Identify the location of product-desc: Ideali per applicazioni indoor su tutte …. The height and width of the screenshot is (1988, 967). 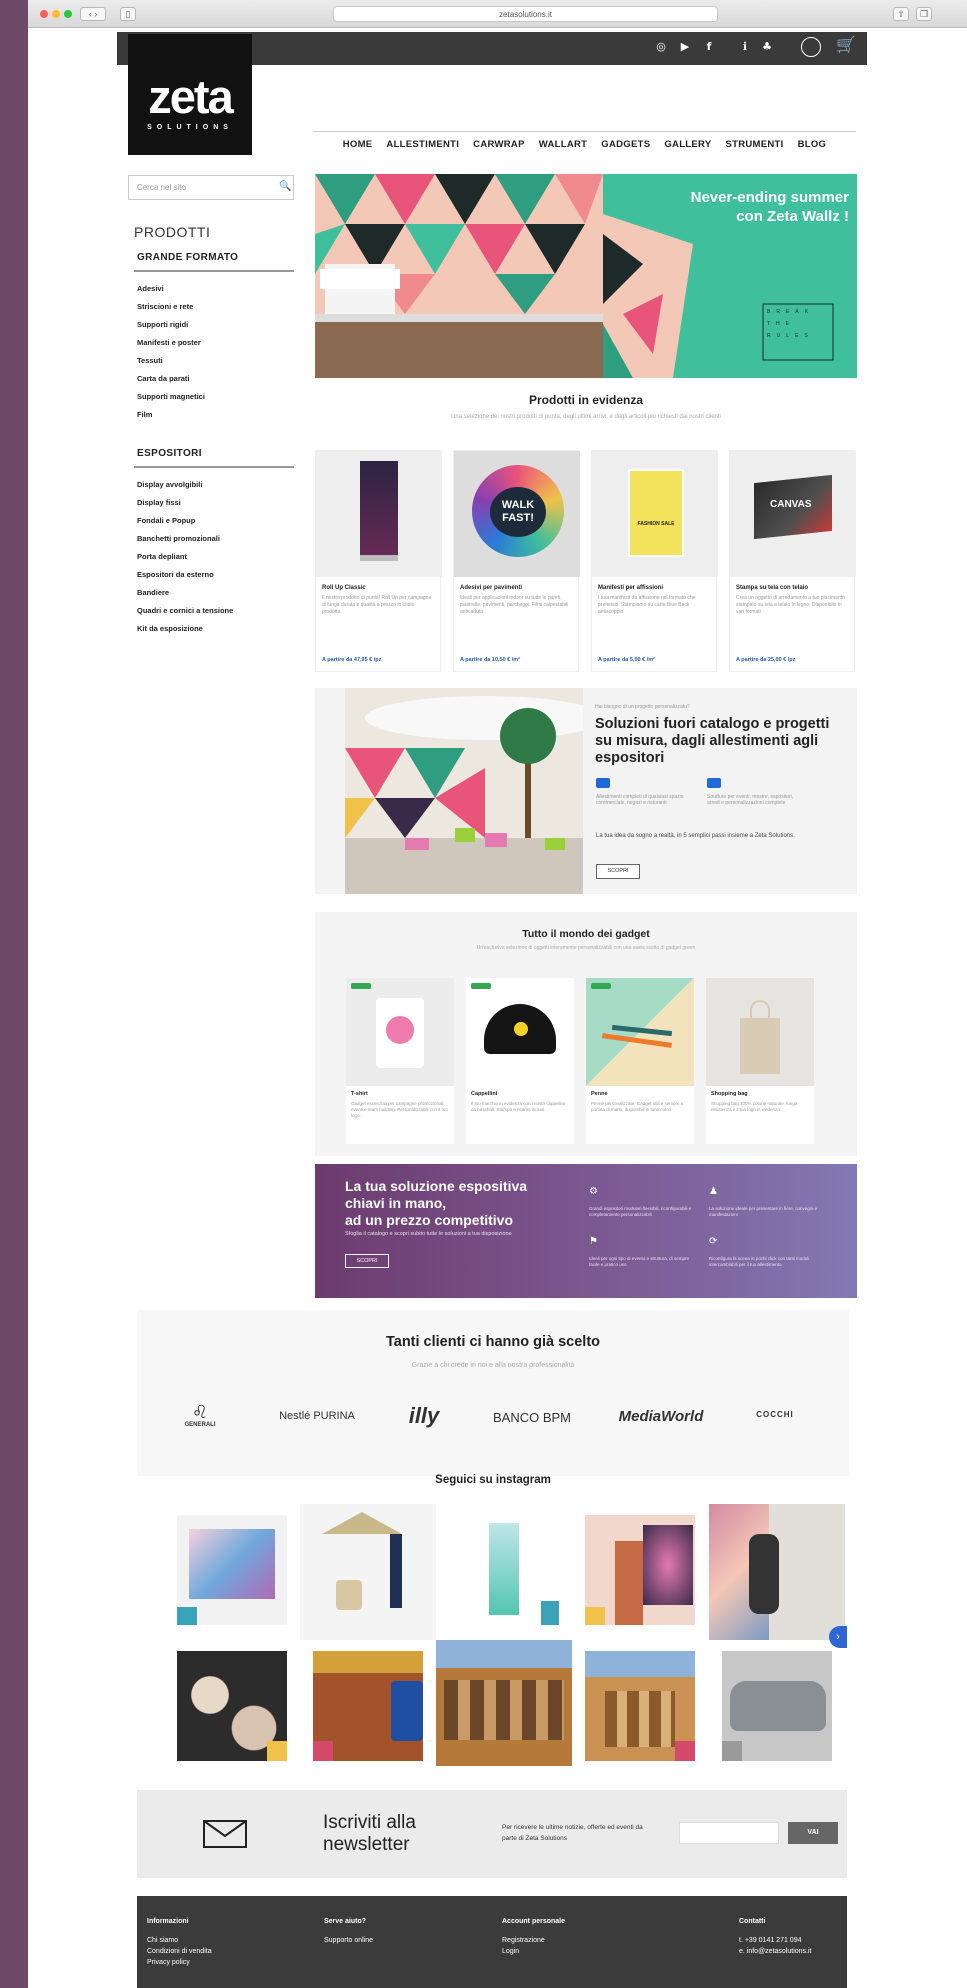
(514, 605).